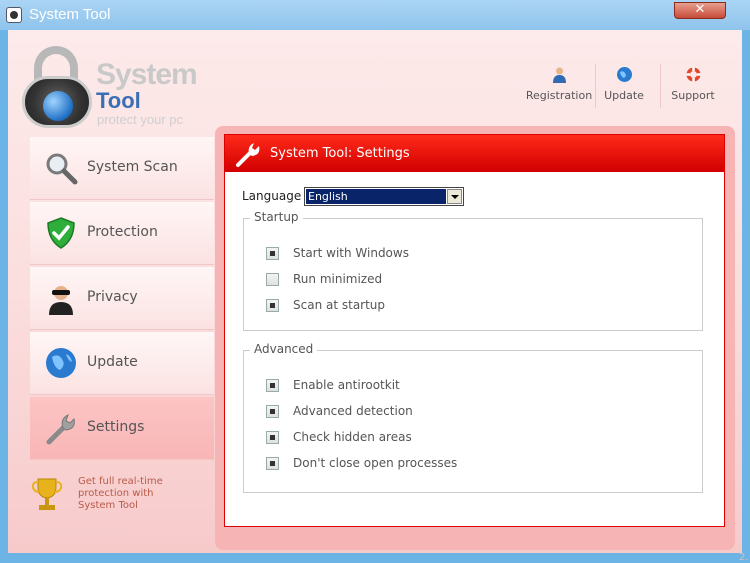 The image size is (750, 563). I want to click on logo-text-system: System, so click(147, 74).